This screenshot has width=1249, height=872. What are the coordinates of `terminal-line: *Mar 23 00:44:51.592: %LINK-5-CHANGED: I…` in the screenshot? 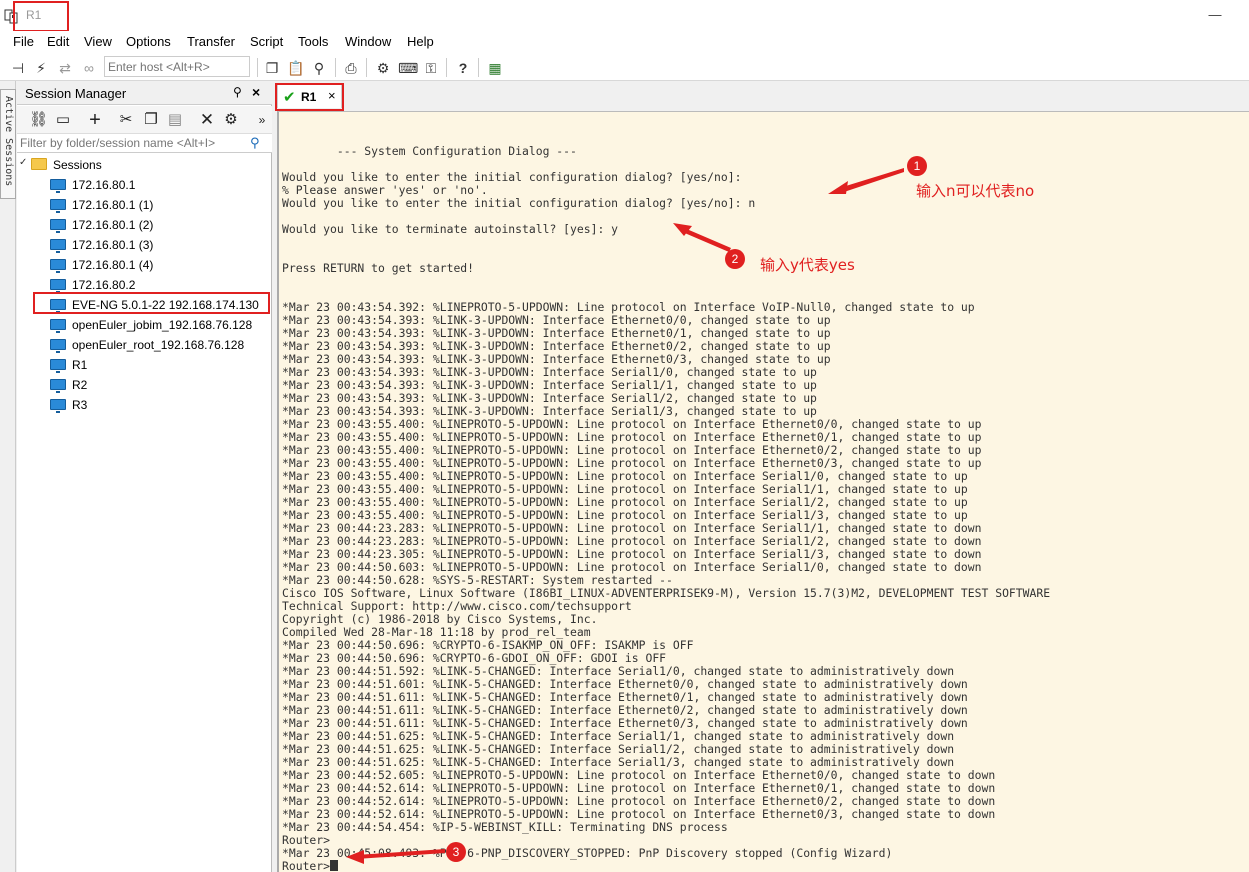 It's located at (618, 671).